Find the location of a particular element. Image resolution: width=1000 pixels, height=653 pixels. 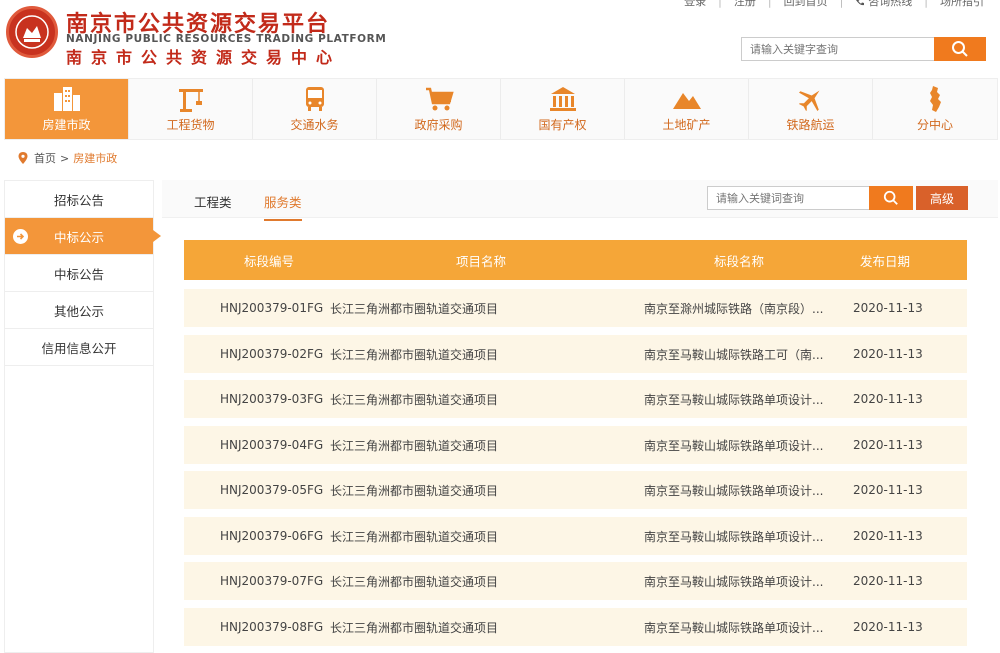

hotline-link: 咨询热线 is located at coordinates (883, 4).